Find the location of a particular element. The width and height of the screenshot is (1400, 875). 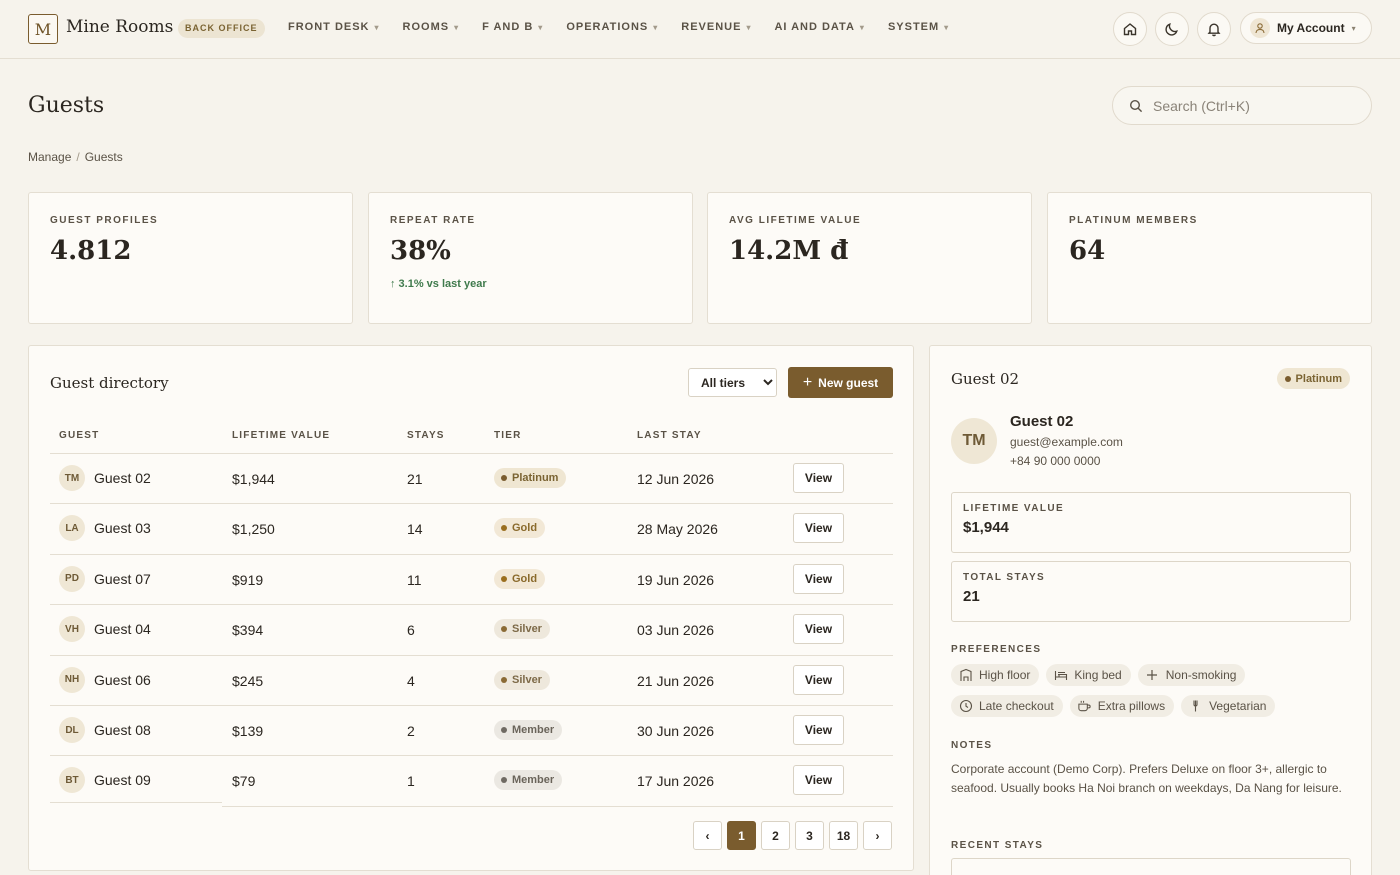

clock-icon is located at coordinates (965, 706).